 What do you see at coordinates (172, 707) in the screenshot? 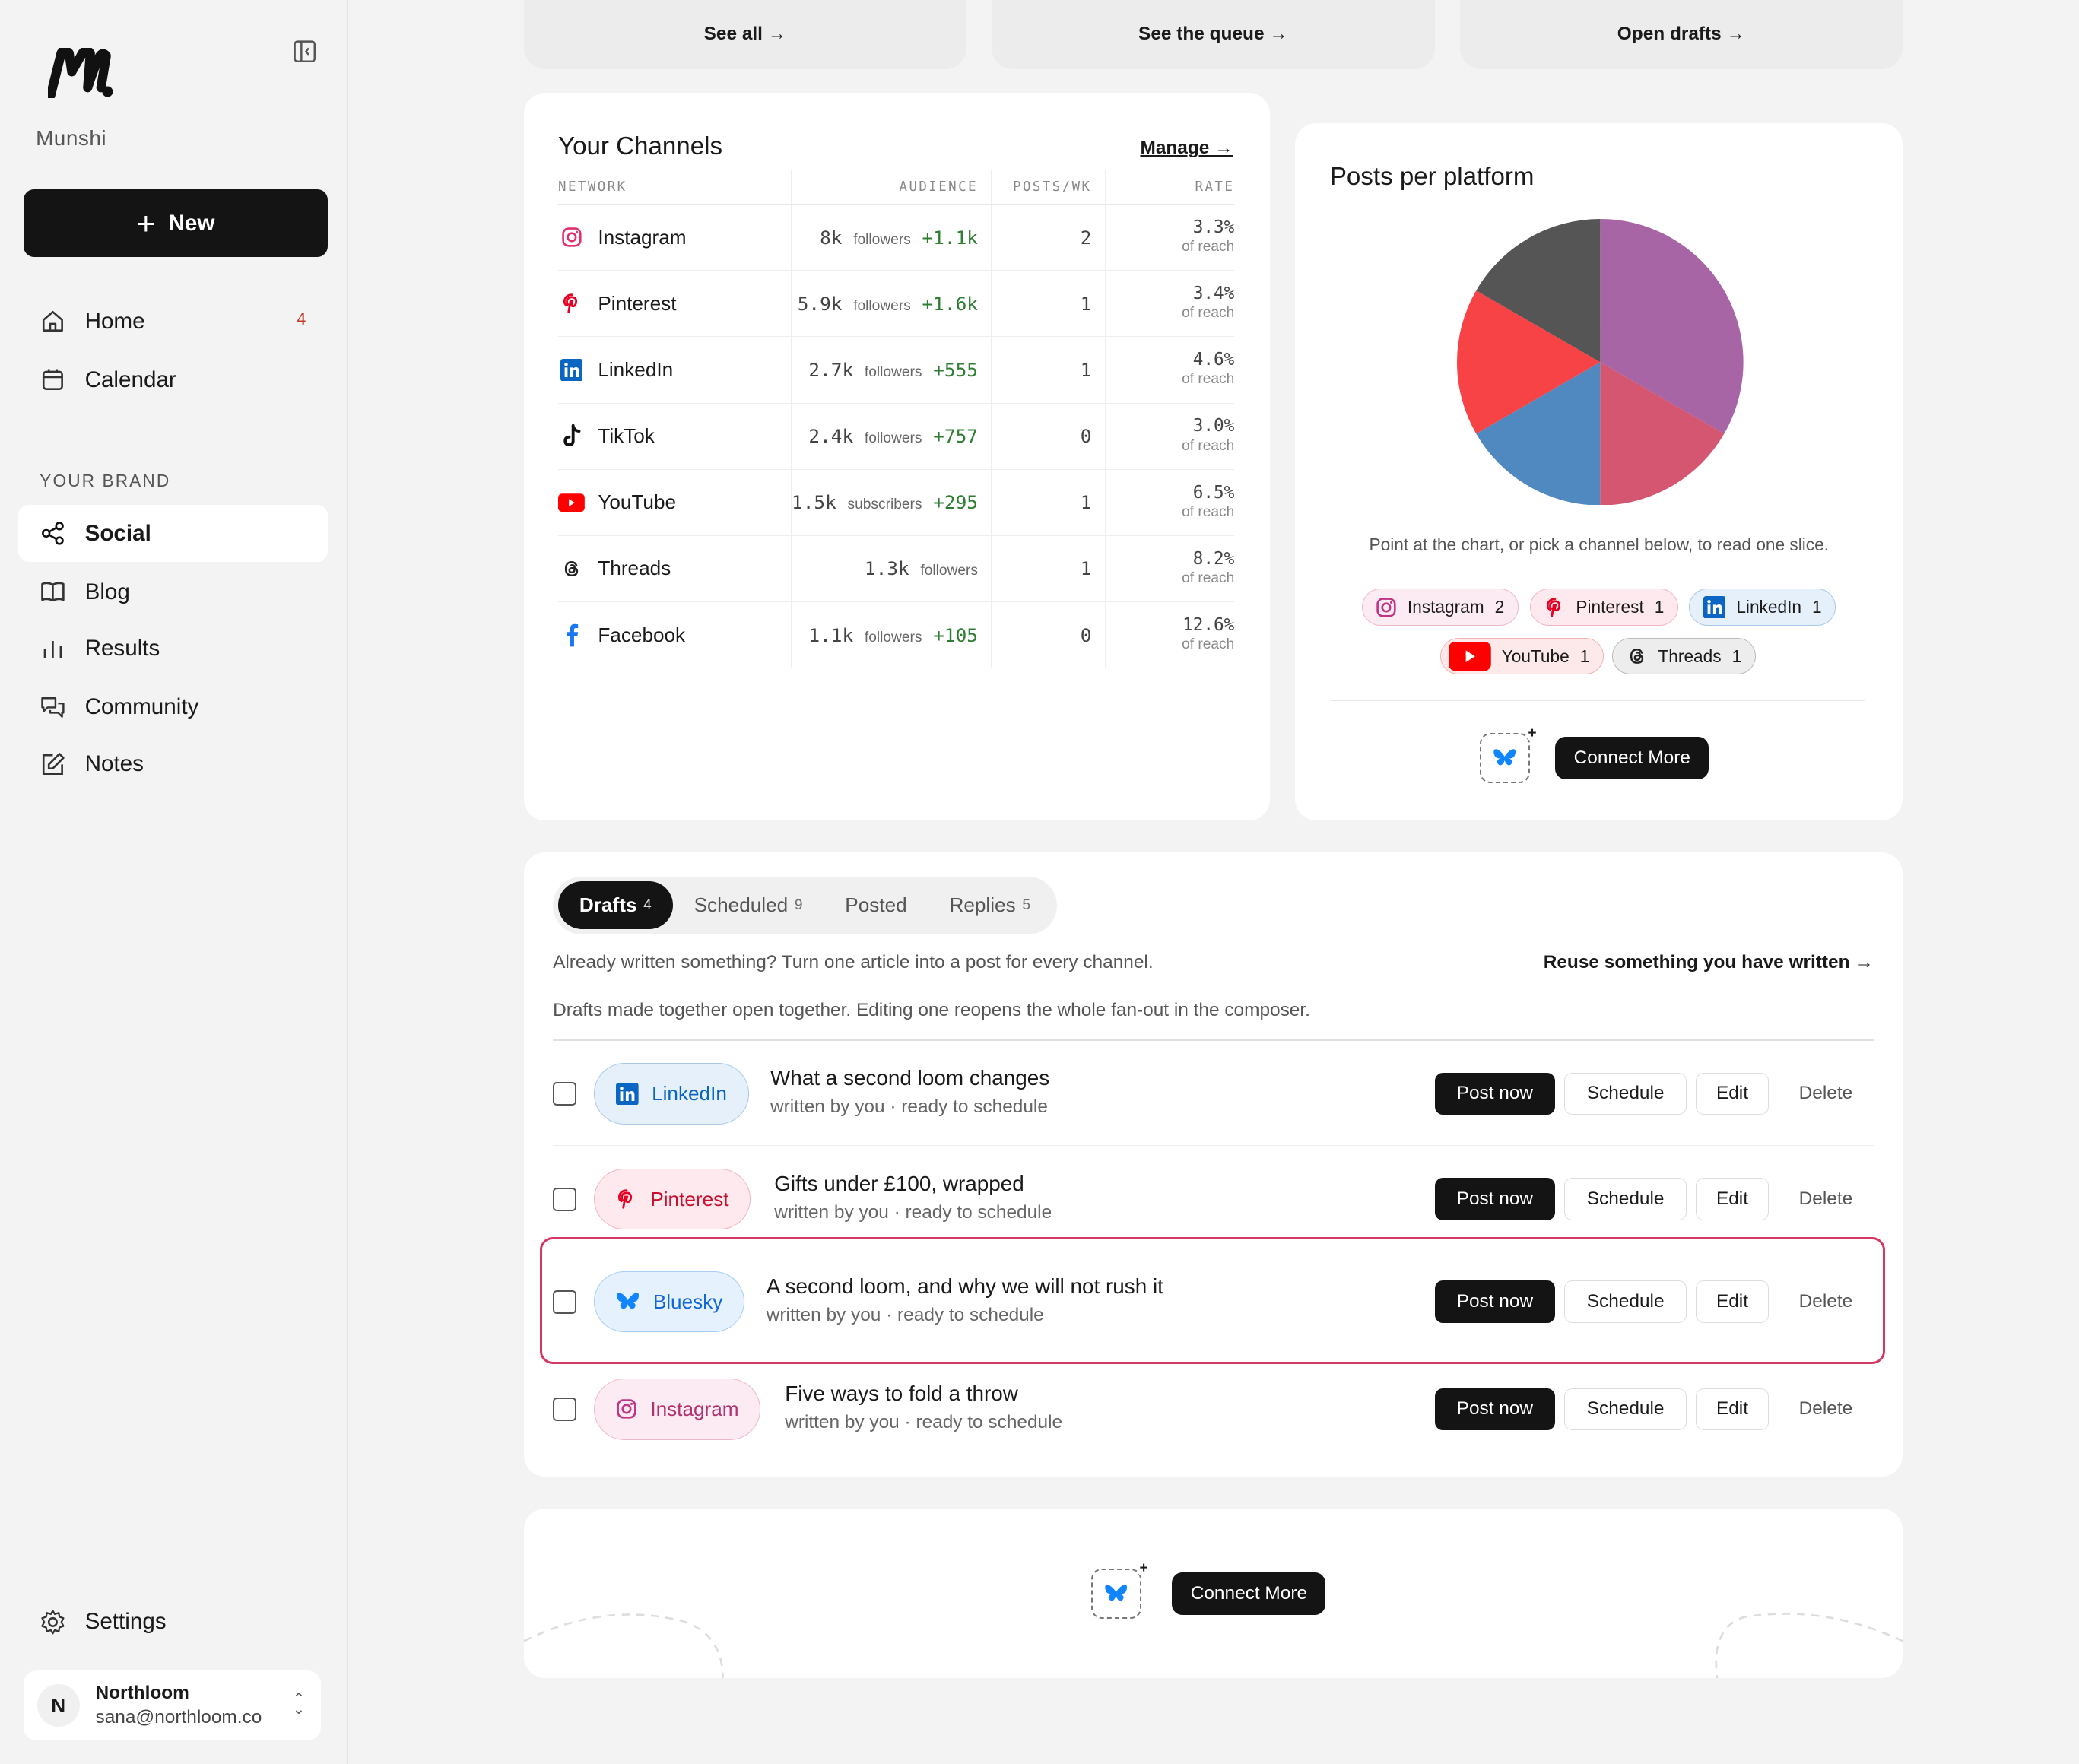
I see `nav-community: Community` at bounding box center [172, 707].